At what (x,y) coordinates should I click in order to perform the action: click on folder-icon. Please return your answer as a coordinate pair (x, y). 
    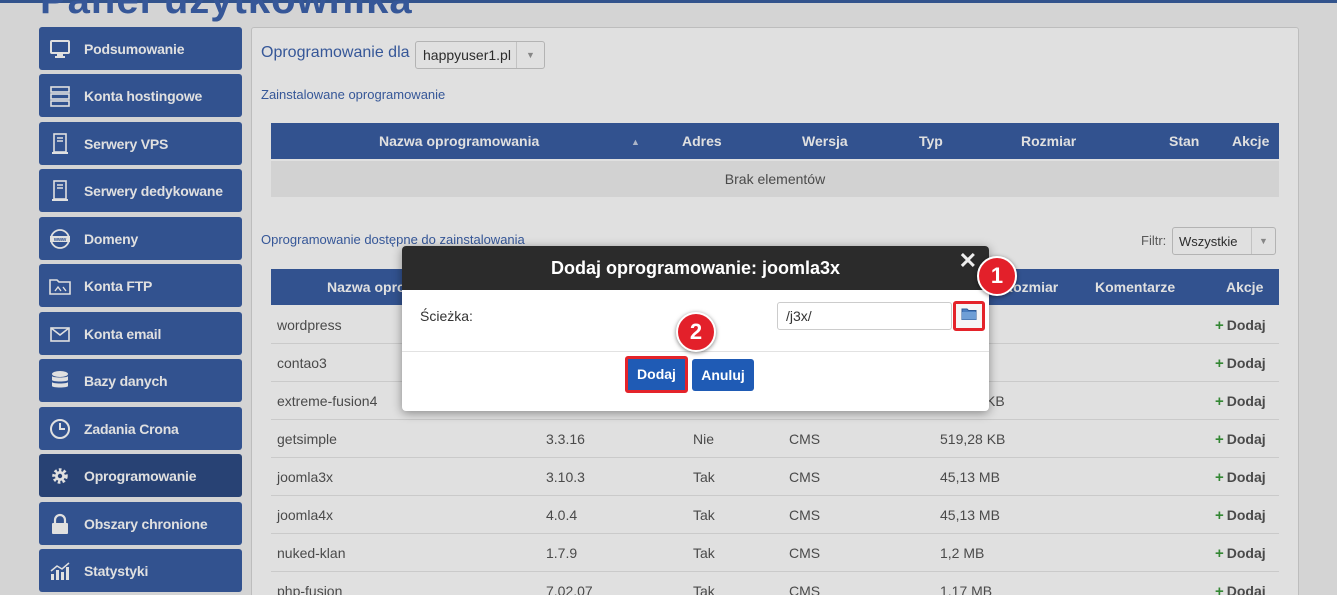
    Looking at the image, I should click on (969, 316).